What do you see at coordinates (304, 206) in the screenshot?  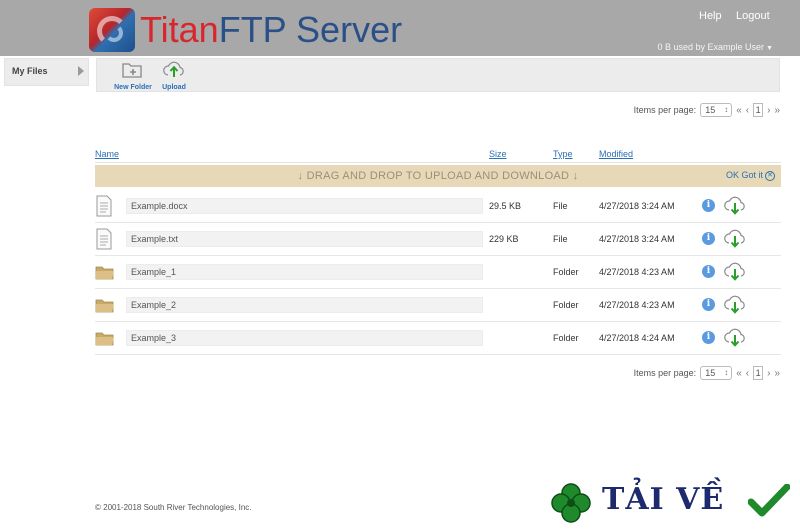 I see `file-name-field: Example.docx` at bounding box center [304, 206].